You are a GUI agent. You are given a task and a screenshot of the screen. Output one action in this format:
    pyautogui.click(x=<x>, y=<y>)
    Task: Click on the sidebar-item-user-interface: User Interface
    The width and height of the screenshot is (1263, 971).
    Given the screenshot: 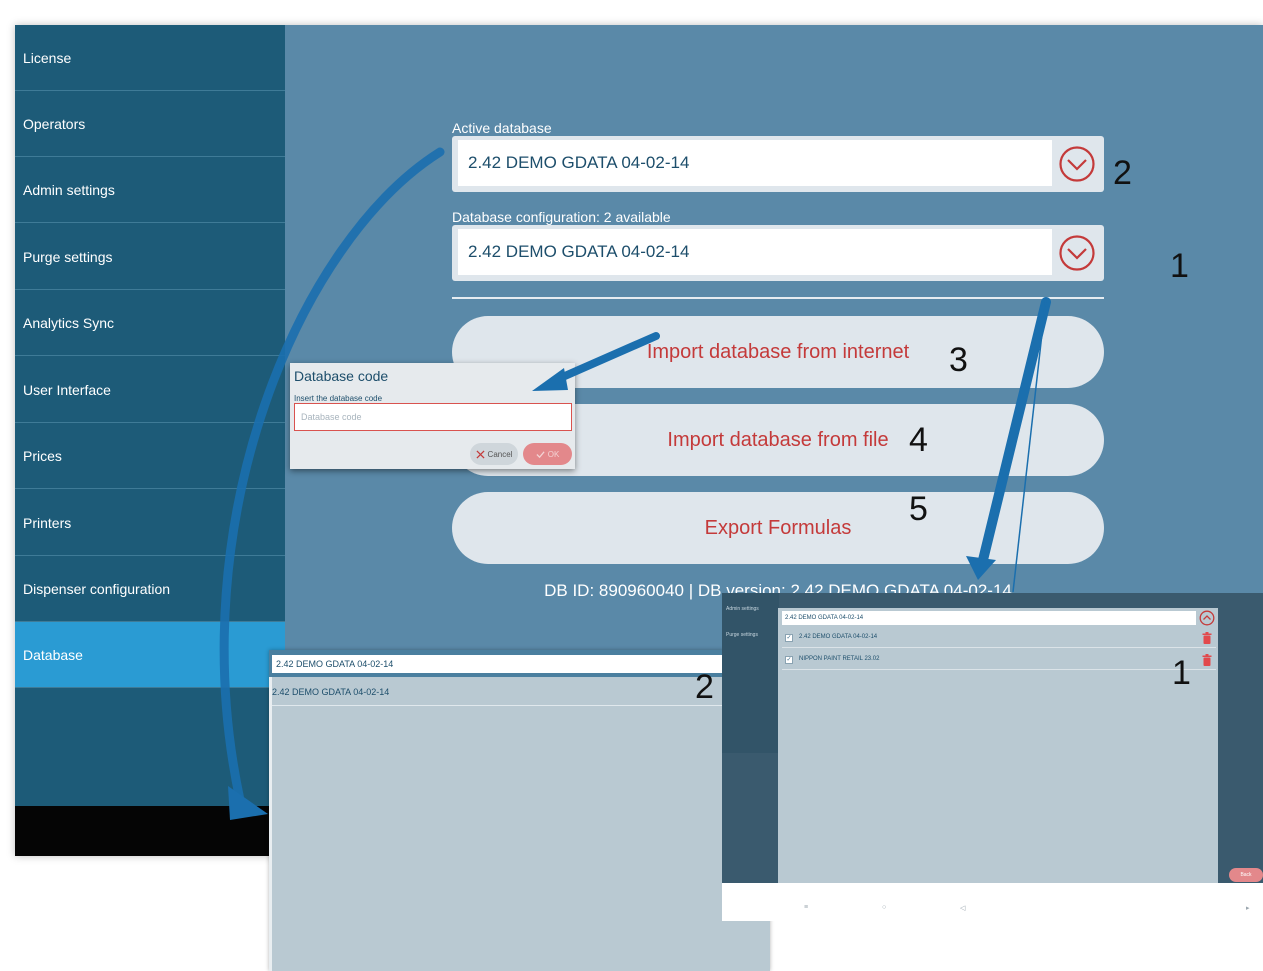 What is the action you would take?
    pyautogui.click(x=150, y=390)
    